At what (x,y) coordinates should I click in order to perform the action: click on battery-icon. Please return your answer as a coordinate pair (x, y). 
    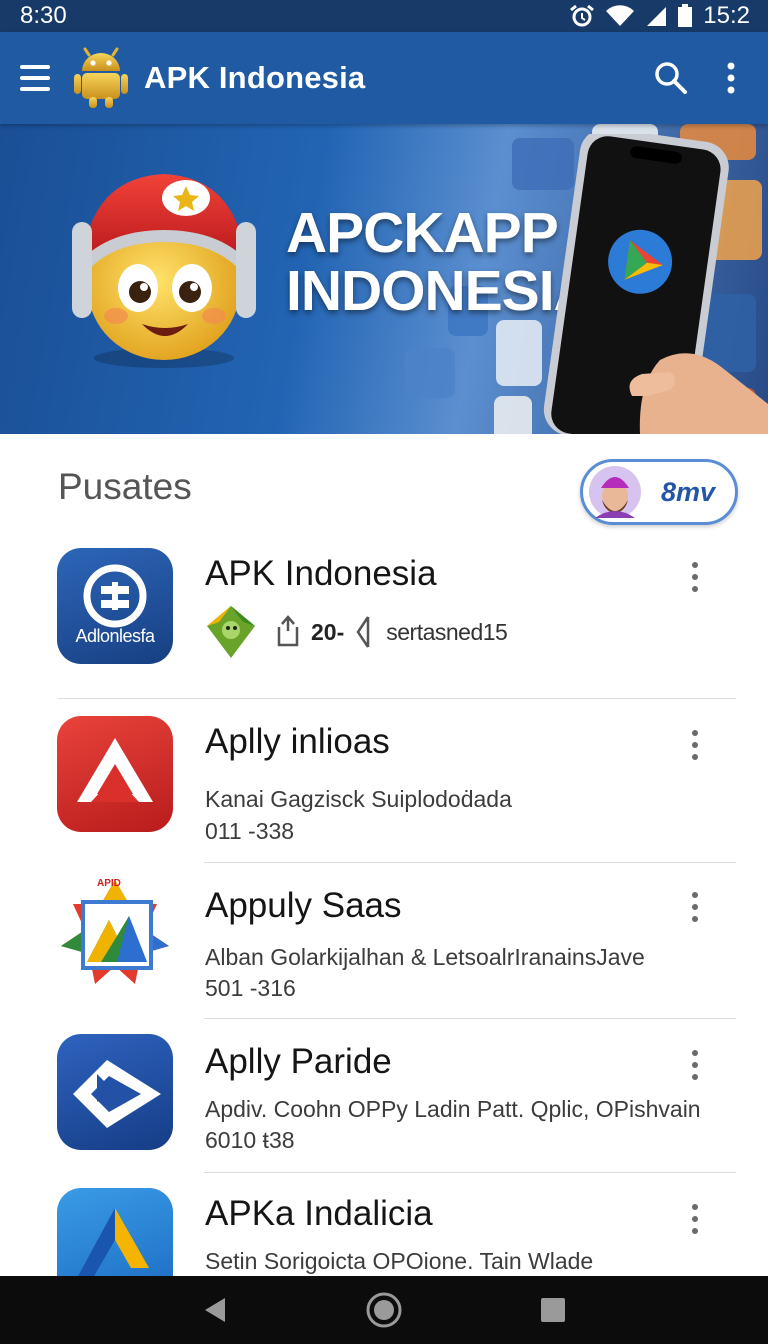
    Looking at the image, I should click on (685, 15).